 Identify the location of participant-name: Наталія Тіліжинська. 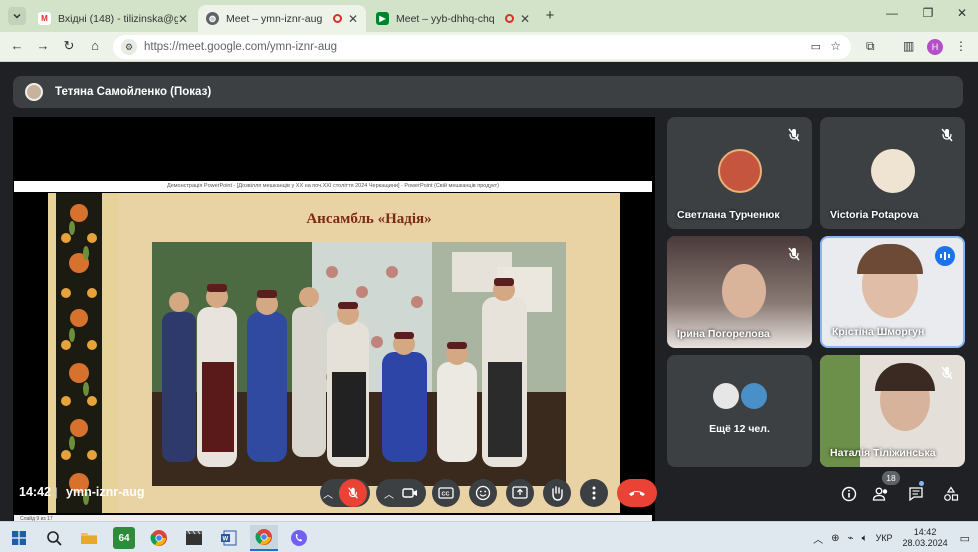
(883, 453).